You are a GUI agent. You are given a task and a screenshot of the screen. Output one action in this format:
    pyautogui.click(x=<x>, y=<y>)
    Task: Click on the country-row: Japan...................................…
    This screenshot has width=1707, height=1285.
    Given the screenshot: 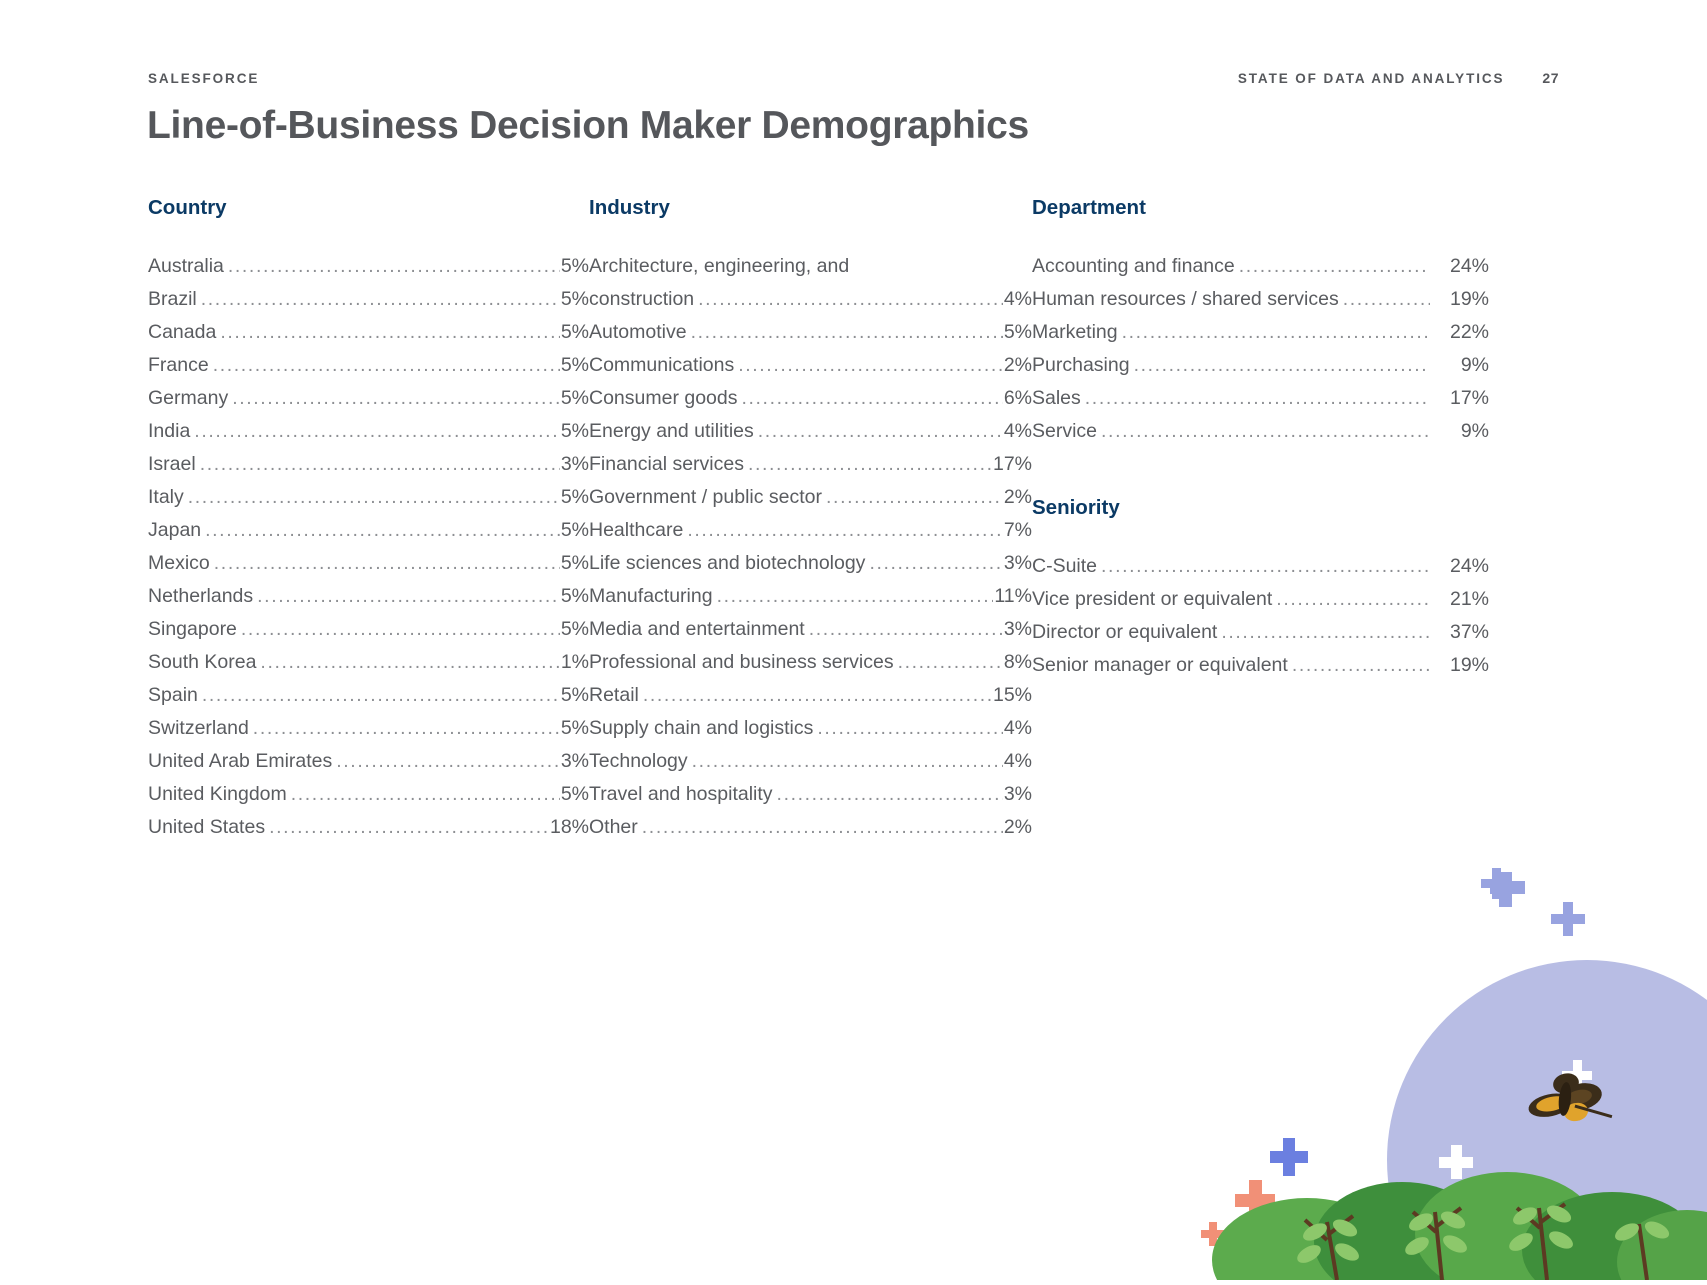 What is the action you would take?
    pyautogui.click(x=368, y=530)
    